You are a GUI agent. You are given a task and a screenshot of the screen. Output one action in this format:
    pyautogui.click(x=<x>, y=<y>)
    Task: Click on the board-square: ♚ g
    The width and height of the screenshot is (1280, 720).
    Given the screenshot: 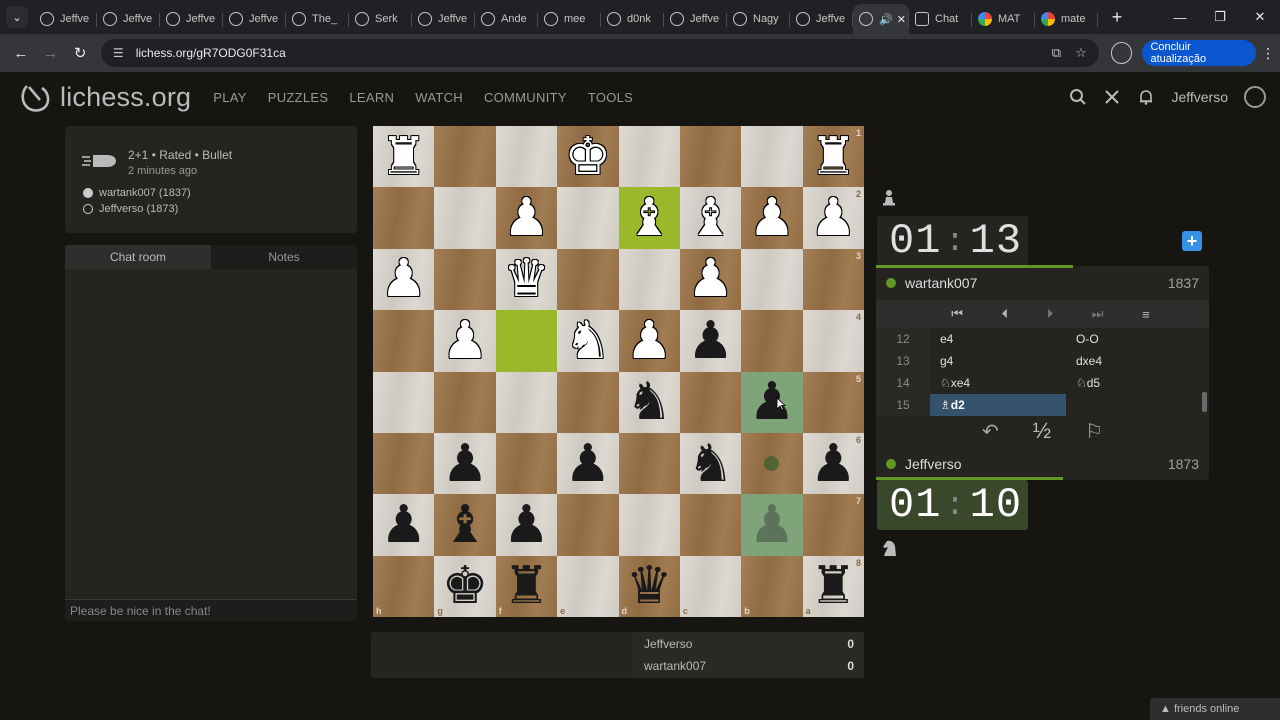 What is the action you would take?
    pyautogui.click(x=465, y=586)
    